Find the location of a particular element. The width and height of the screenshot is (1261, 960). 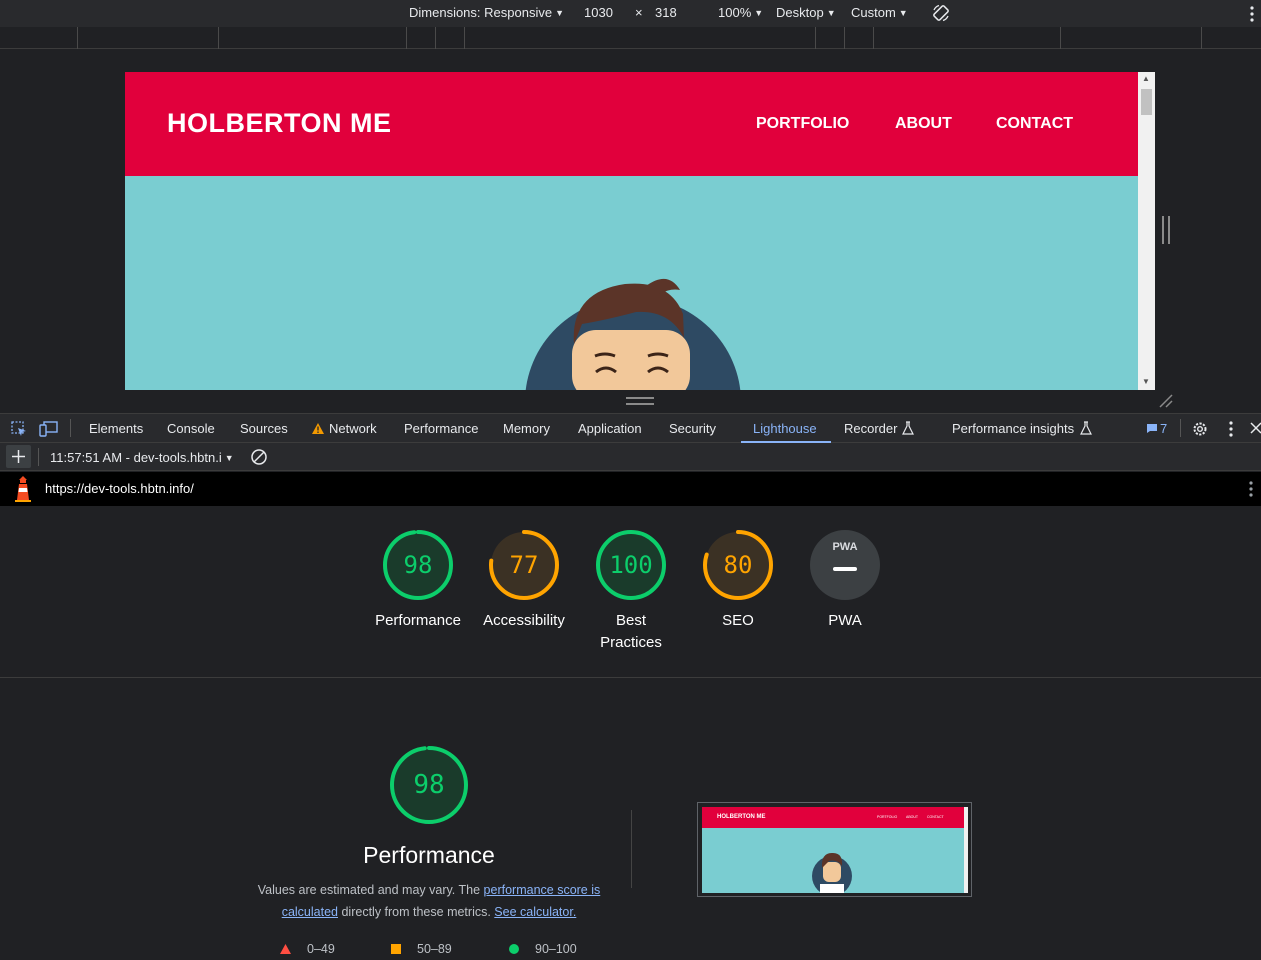

device-type-dropdown: Desktop ▼ is located at coordinates (806, 12).